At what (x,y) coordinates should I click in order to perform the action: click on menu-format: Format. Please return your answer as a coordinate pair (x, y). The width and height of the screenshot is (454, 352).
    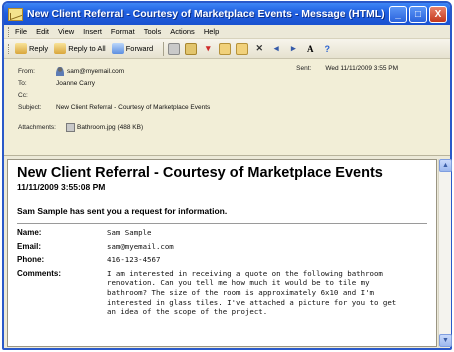
    Looking at the image, I should click on (123, 31).